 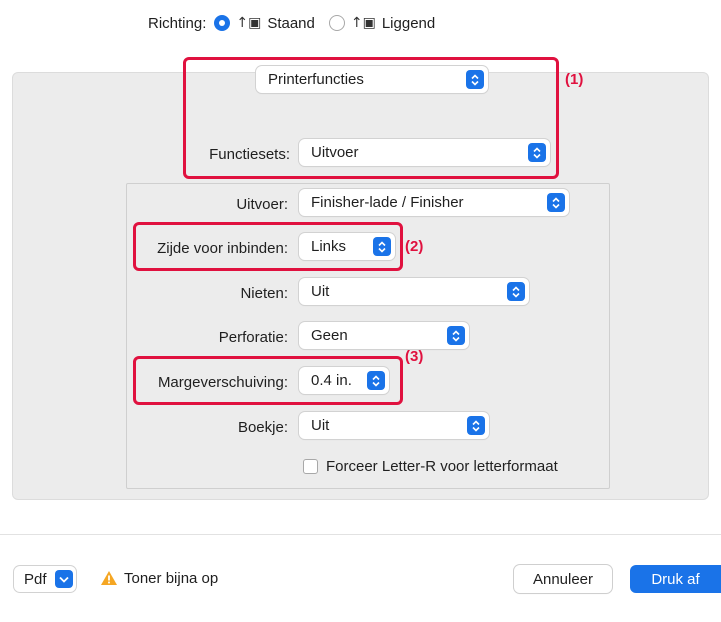 I want to click on orientation-row: Richting: ↑▣ Staand ↑▣ Liggend, so click(x=298, y=23).